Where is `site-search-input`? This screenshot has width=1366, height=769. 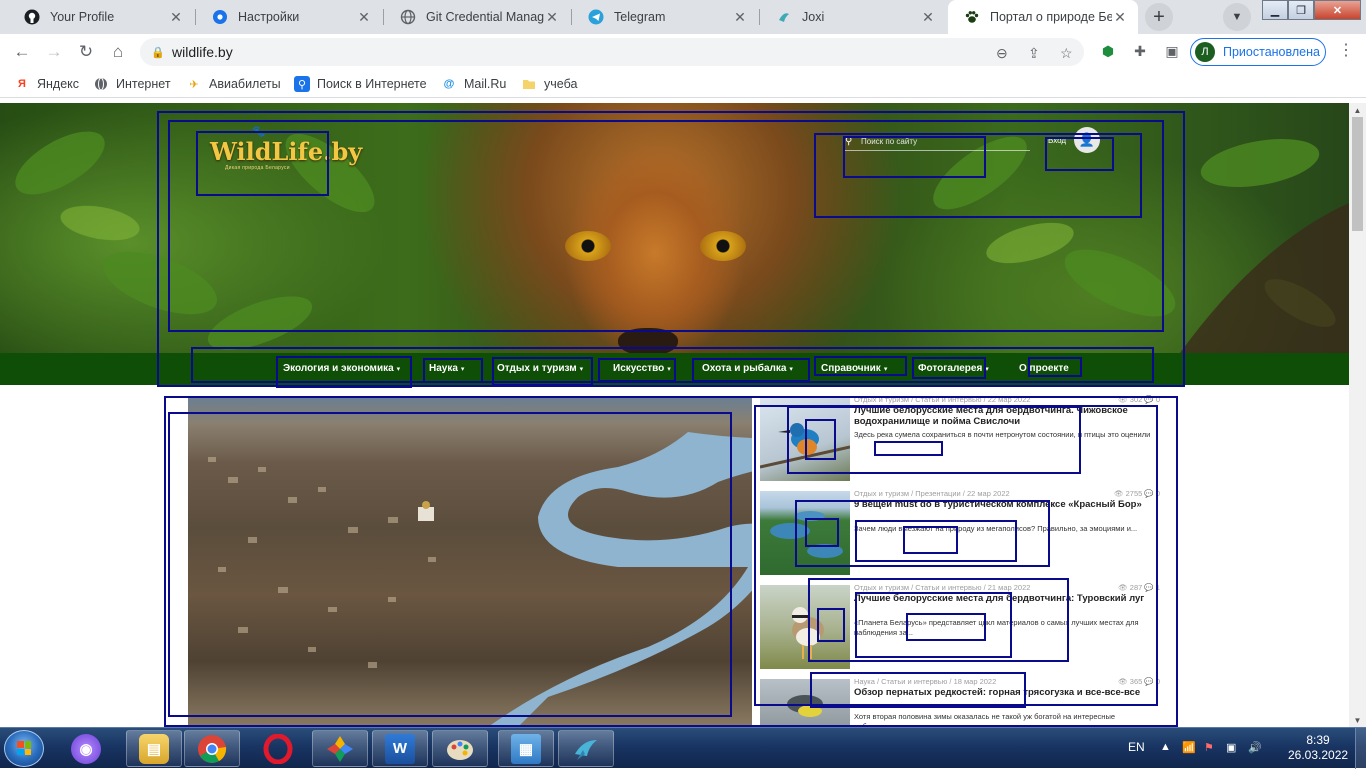 site-search-input is located at coordinates (941, 141).